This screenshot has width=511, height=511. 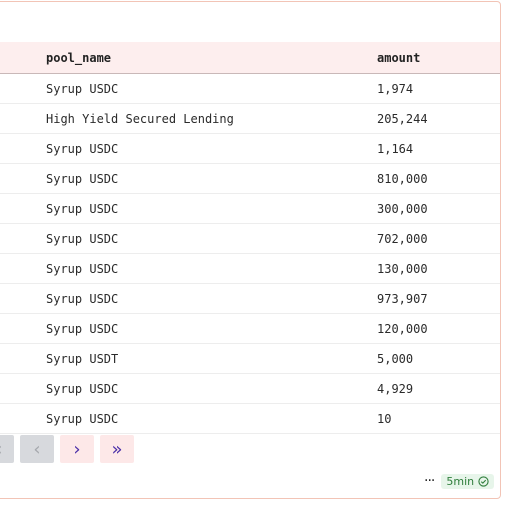 What do you see at coordinates (250, 419) in the screenshot?
I see `table-row: Syrup USDC 10` at bounding box center [250, 419].